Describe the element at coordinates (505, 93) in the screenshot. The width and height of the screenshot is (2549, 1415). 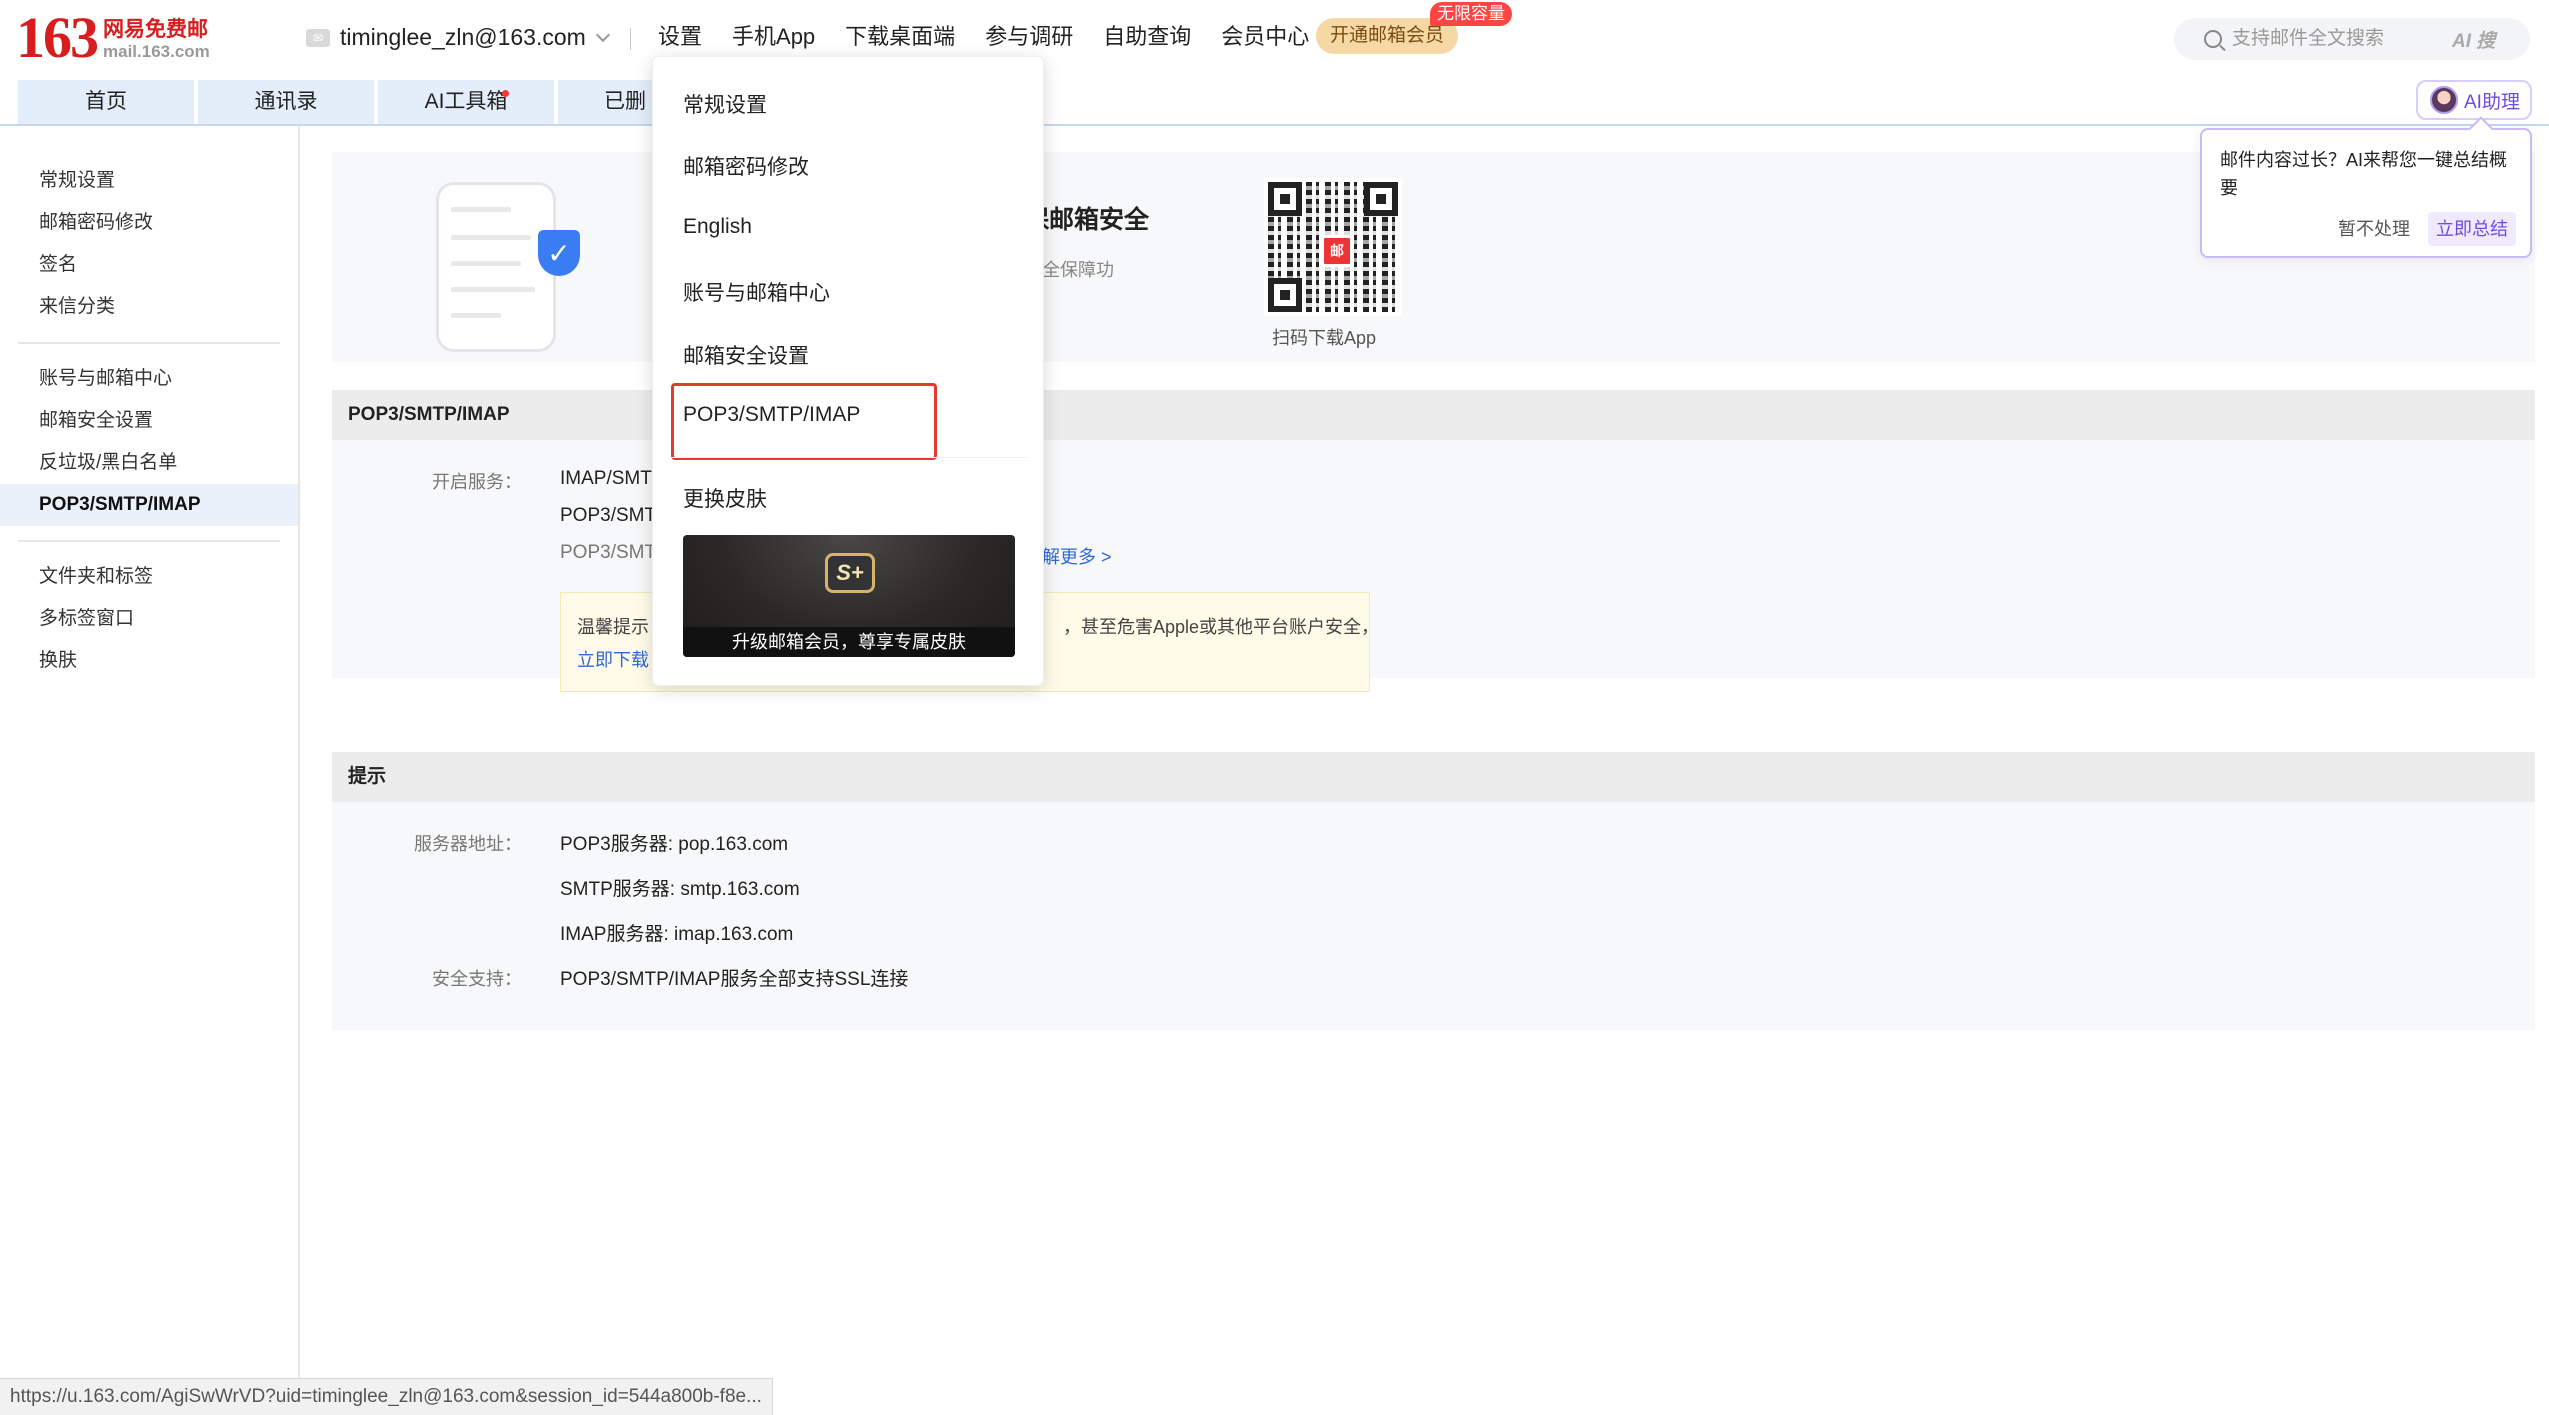
I see `notification-dot` at that location.